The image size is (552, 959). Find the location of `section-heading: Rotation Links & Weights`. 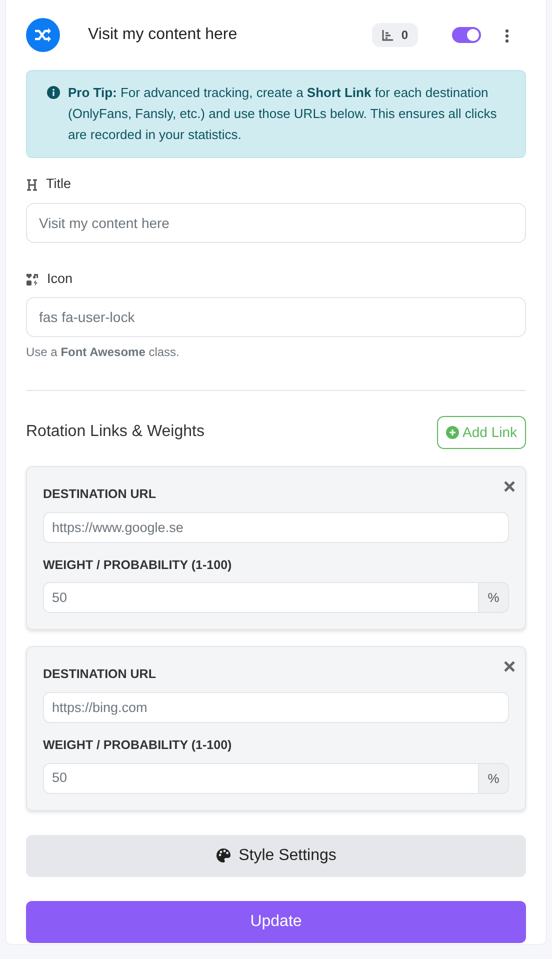

section-heading: Rotation Links & Weights is located at coordinates (115, 432).